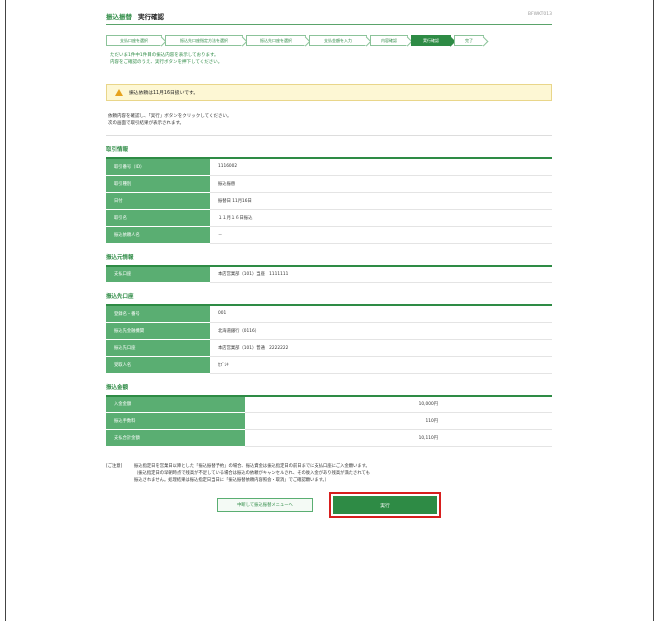 The width and height of the screenshot is (659, 621). Describe the element at coordinates (146, 123) in the screenshot. I see `instruction-line: 次の画面で取引結果が表示されます。` at that location.